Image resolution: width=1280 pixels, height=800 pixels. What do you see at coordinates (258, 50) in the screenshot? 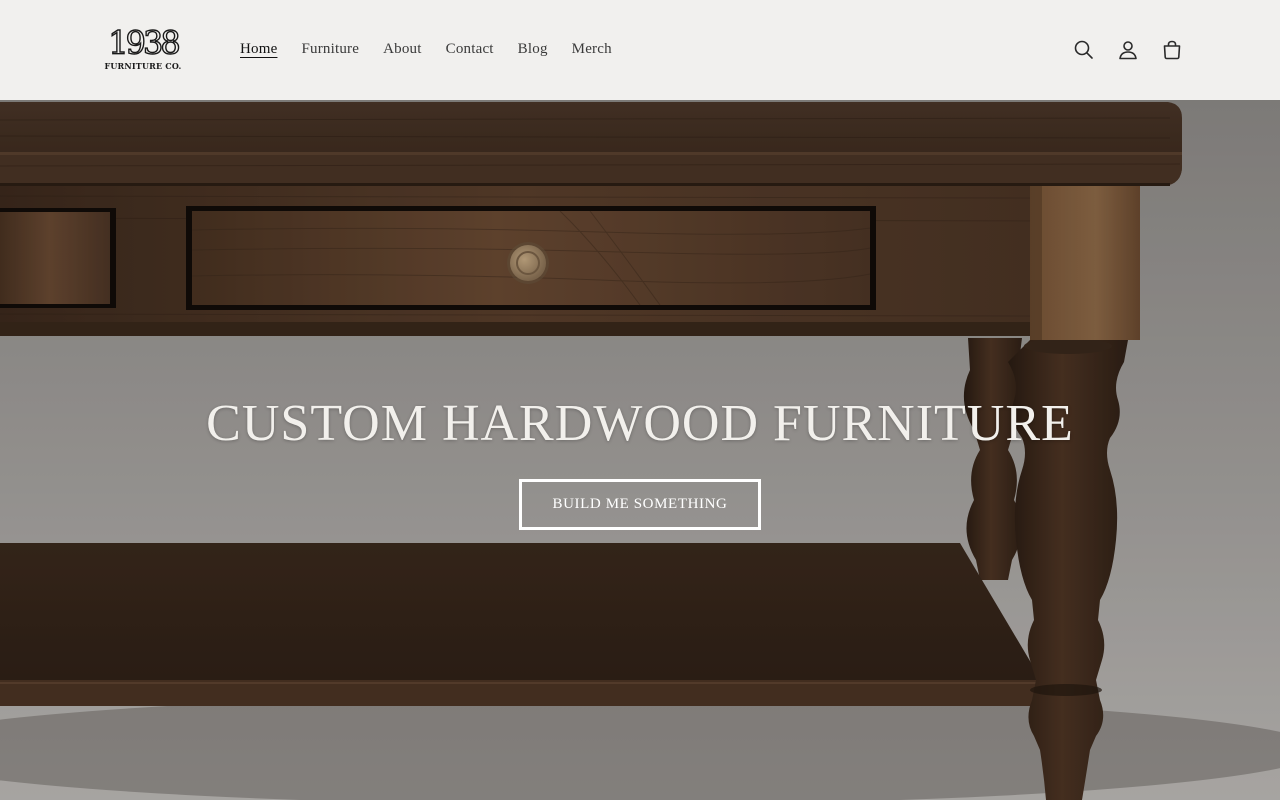
I see `nav-link-home: Home` at bounding box center [258, 50].